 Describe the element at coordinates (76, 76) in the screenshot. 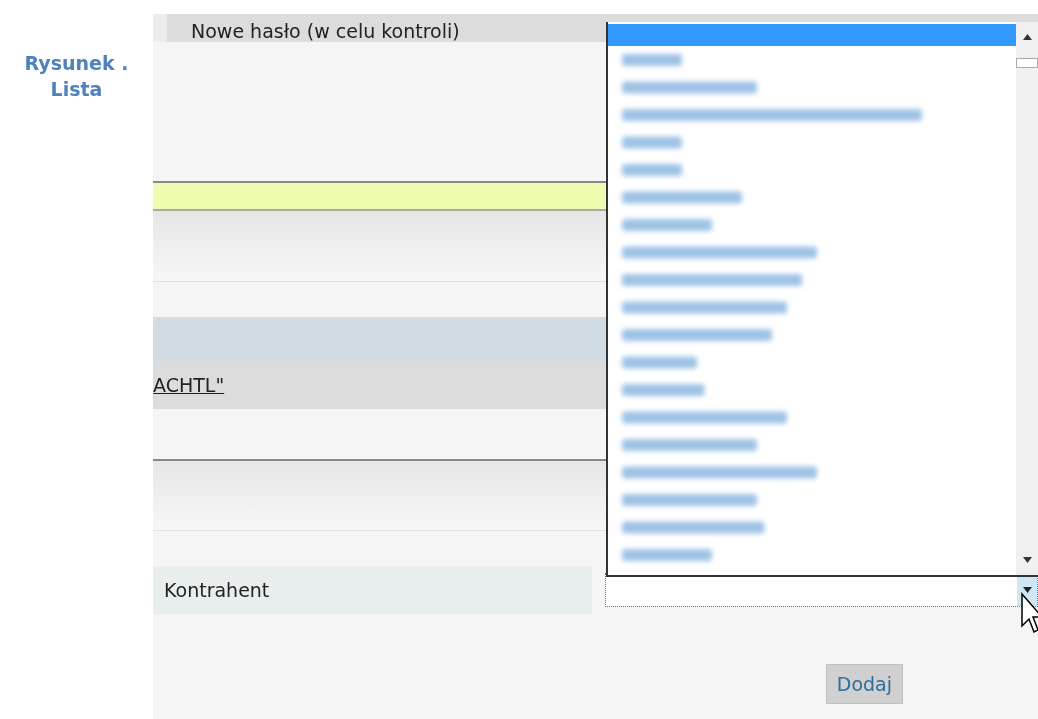

I see `figure-caption: Rysunek . Lista` at that location.